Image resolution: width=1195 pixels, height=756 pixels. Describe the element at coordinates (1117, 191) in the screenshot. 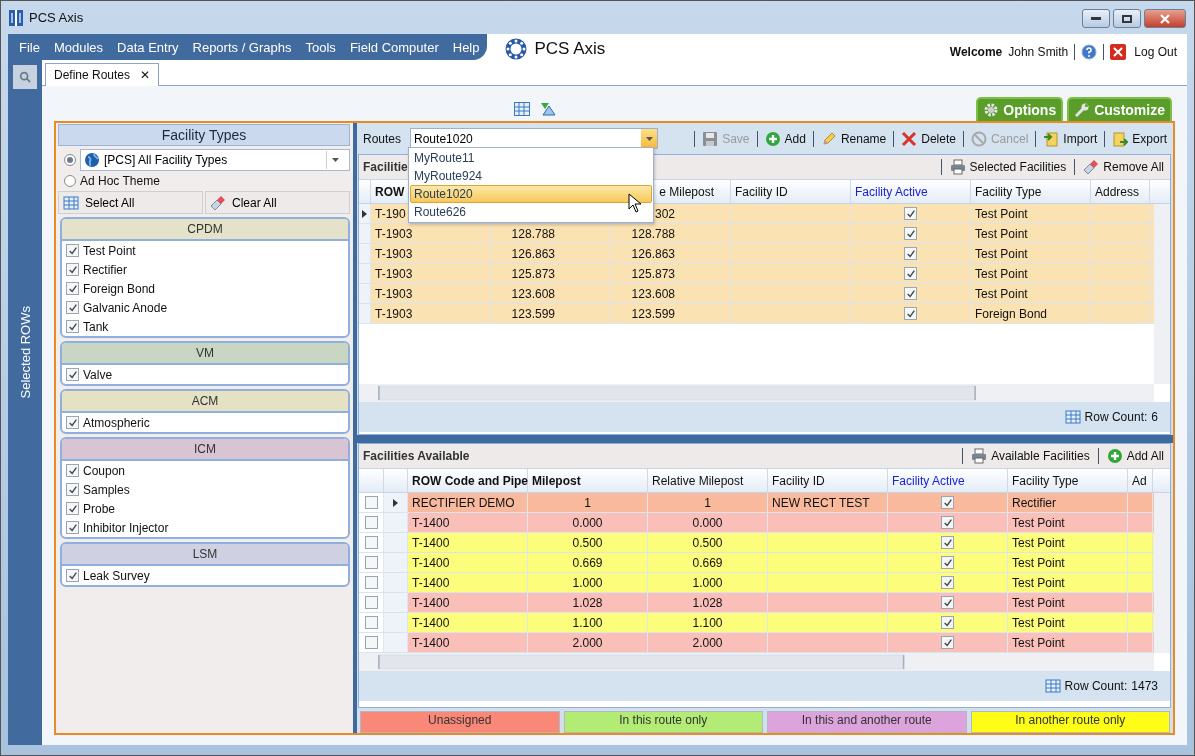

I see `column-header: Address` at that location.